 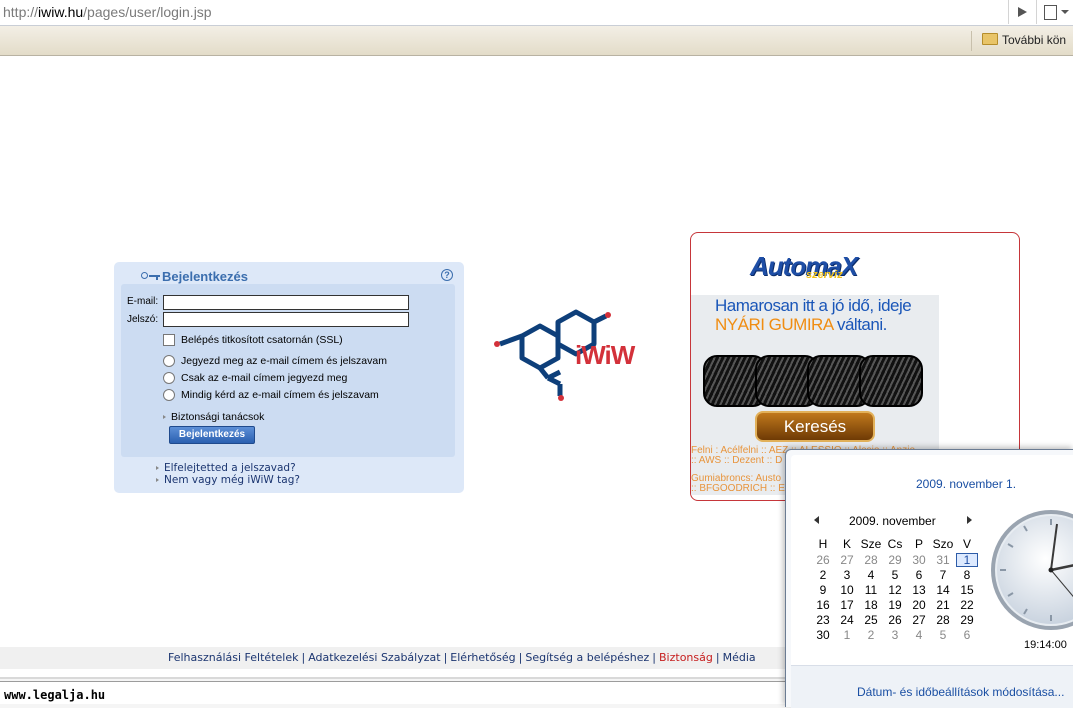 What do you see at coordinates (169, 395) in the screenshot?
I see `always-ask-radio` at bounding box center [169, 395].